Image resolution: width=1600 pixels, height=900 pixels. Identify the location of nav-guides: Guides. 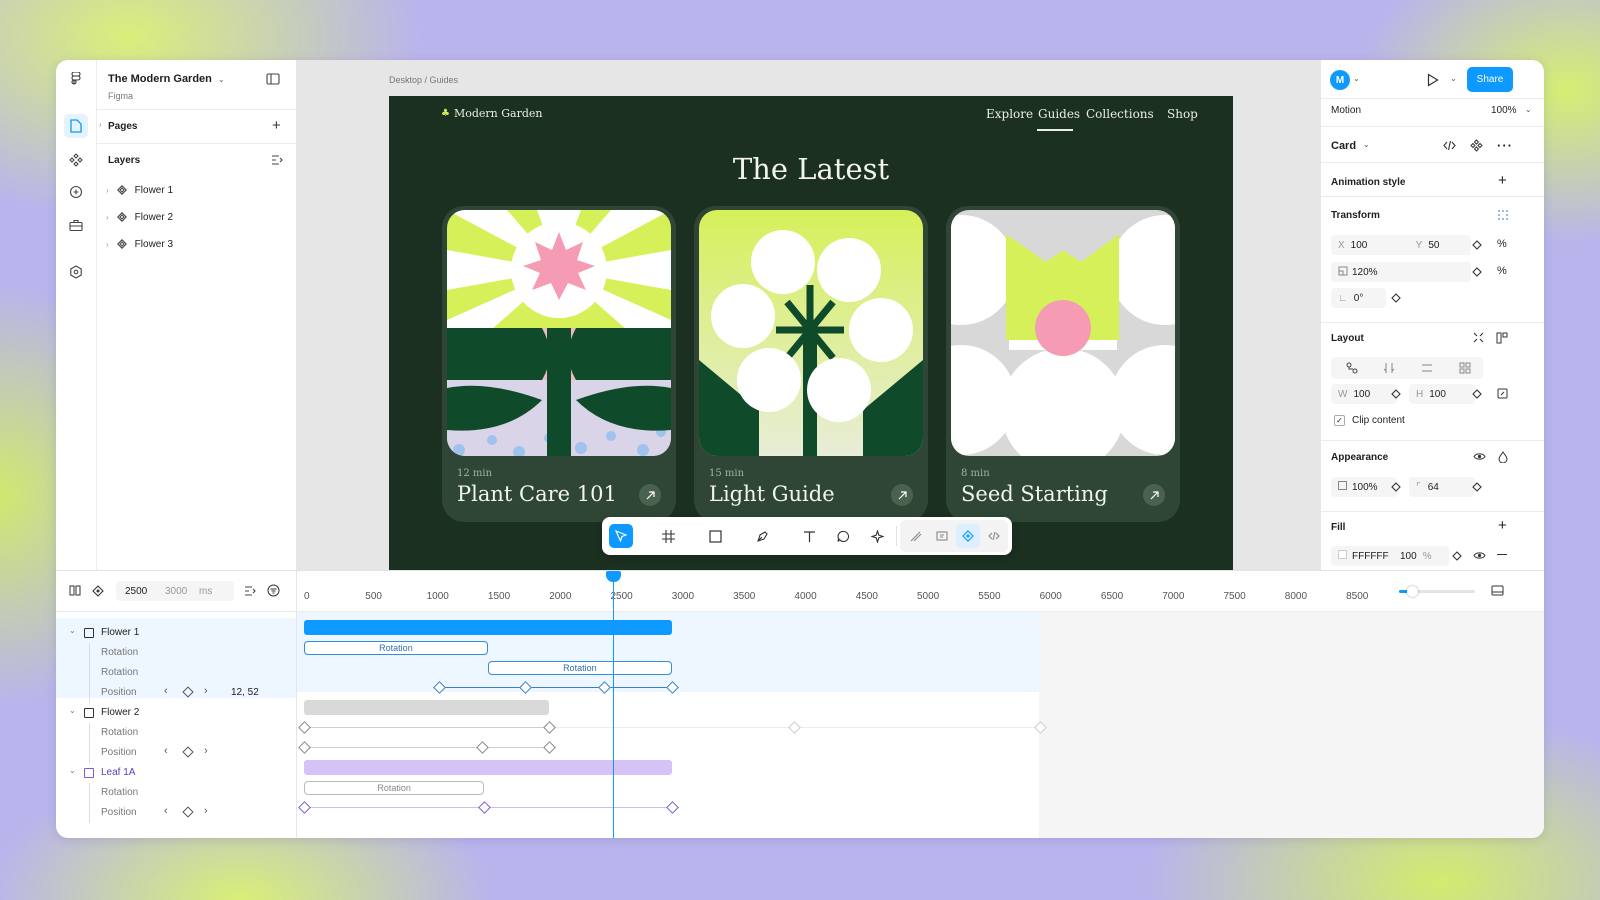
(1059, 114).